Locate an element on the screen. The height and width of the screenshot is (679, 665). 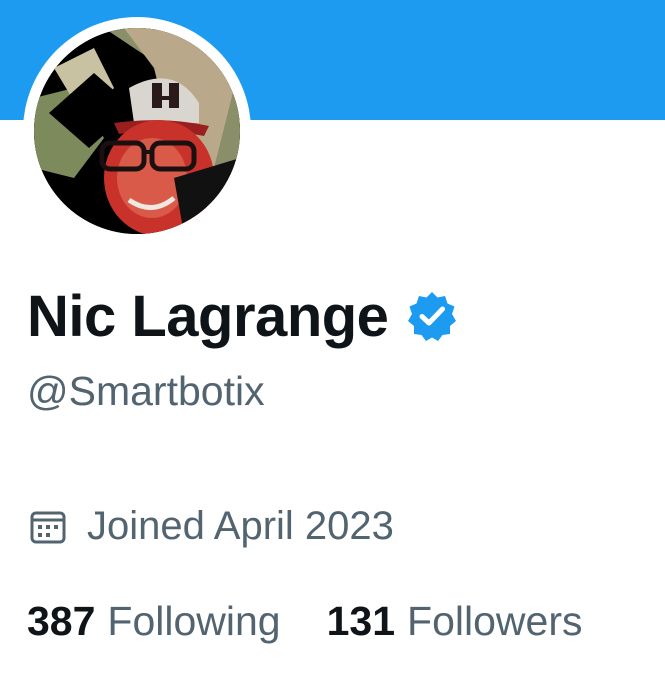
display-name: Nic Lagrange is located at coordinates (208, 316).